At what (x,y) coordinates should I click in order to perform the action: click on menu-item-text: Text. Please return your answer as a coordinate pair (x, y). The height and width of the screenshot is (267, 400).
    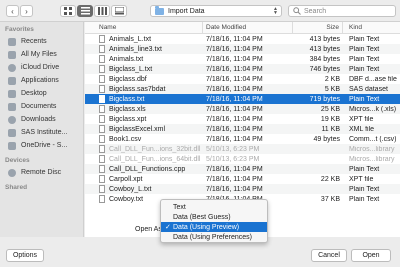
    Looking at the image, I should click on (214, 207).